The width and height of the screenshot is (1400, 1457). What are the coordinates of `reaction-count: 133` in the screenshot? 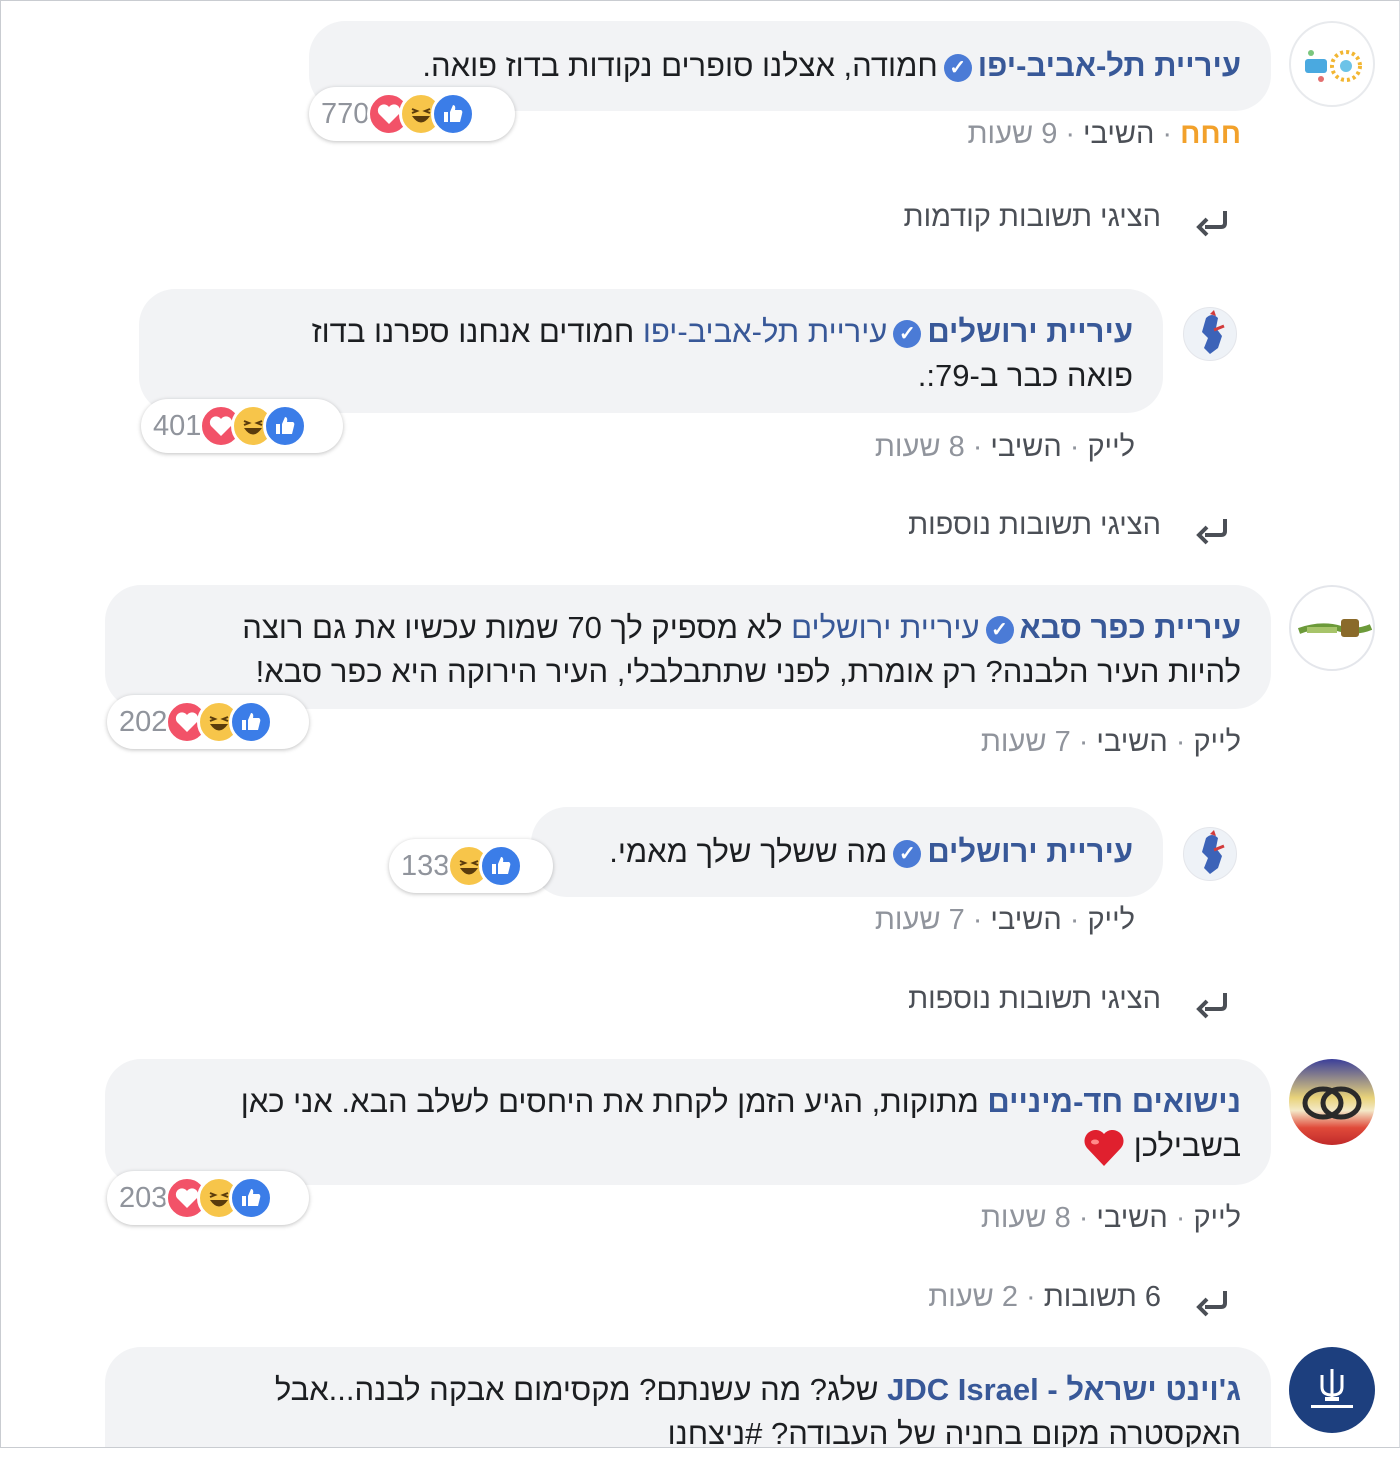 It's located at (425, 865).